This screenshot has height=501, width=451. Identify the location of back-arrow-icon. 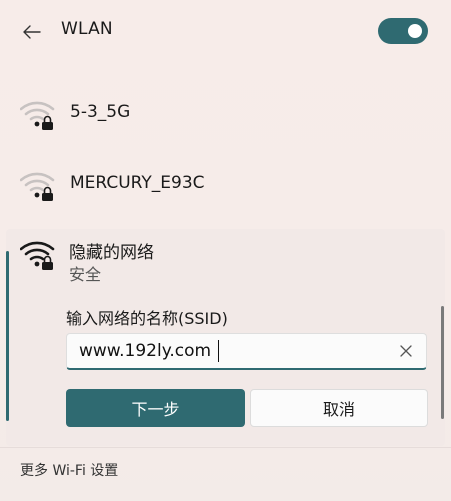
(32, 32).